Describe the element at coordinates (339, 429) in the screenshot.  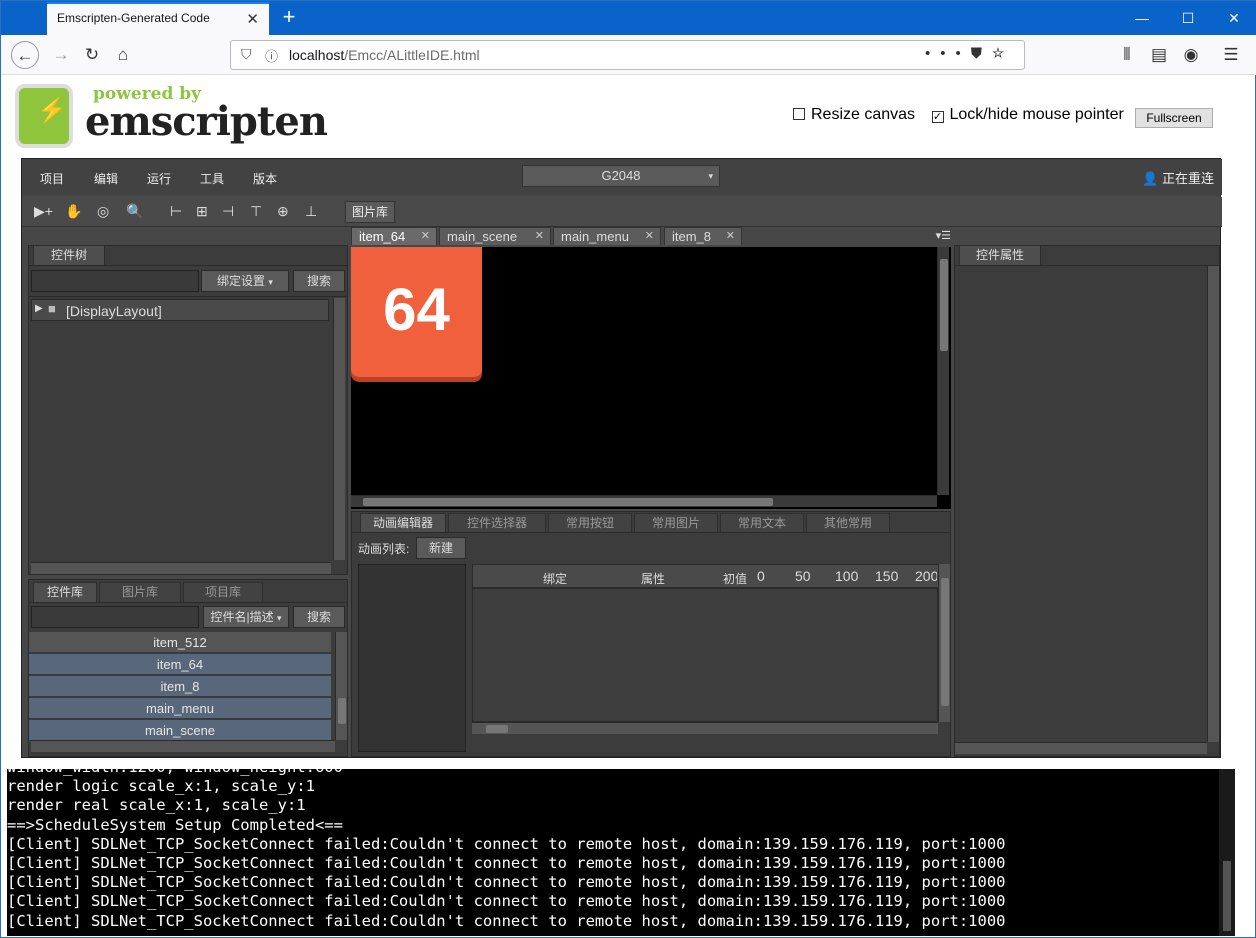
I see `tree-vscrollbar` at that location.